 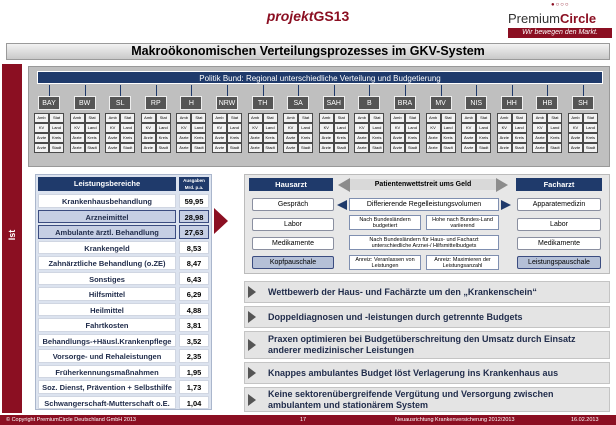 What do you see at coordinates (49, 103) in the screenshot?
I see `state-bay: BAY` at bounding box center [49, 103].